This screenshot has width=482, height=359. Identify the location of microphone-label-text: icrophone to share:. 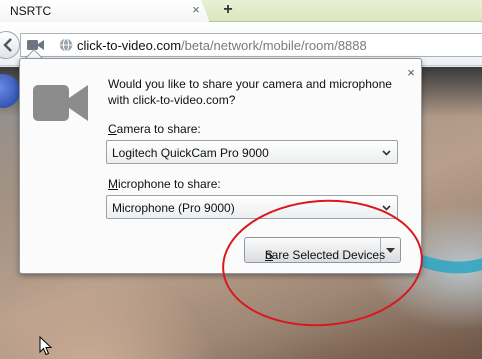
(169, 184).